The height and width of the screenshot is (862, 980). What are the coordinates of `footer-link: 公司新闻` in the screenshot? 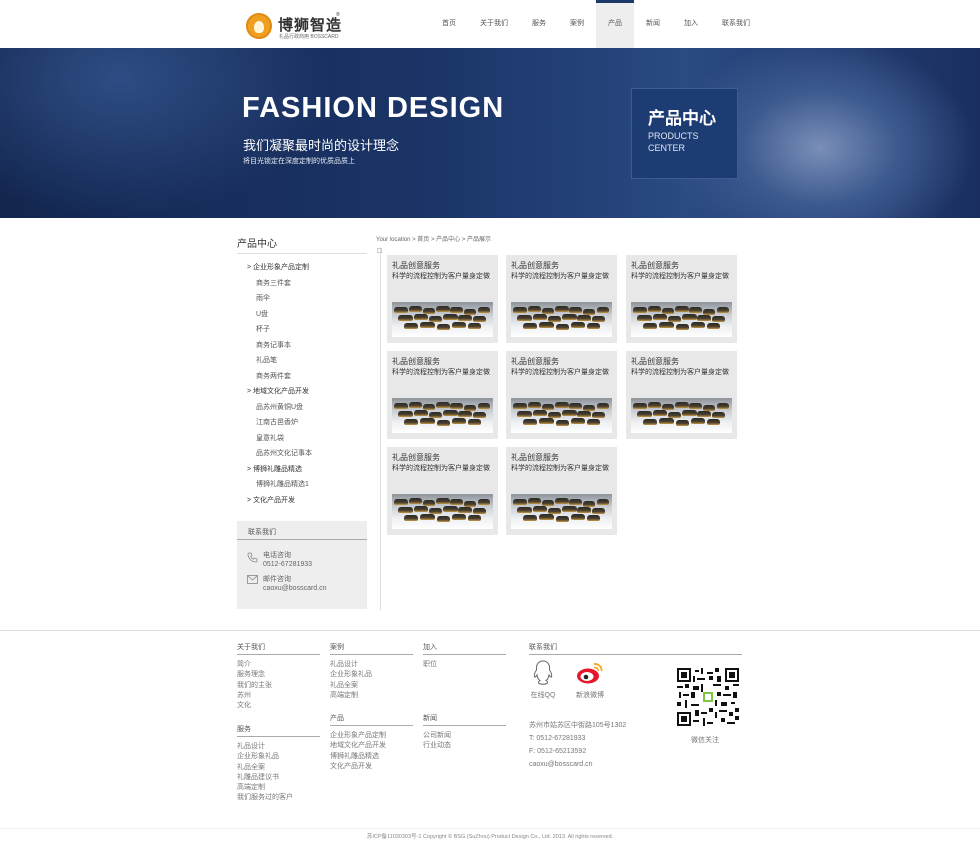 It's located at (464, 736).